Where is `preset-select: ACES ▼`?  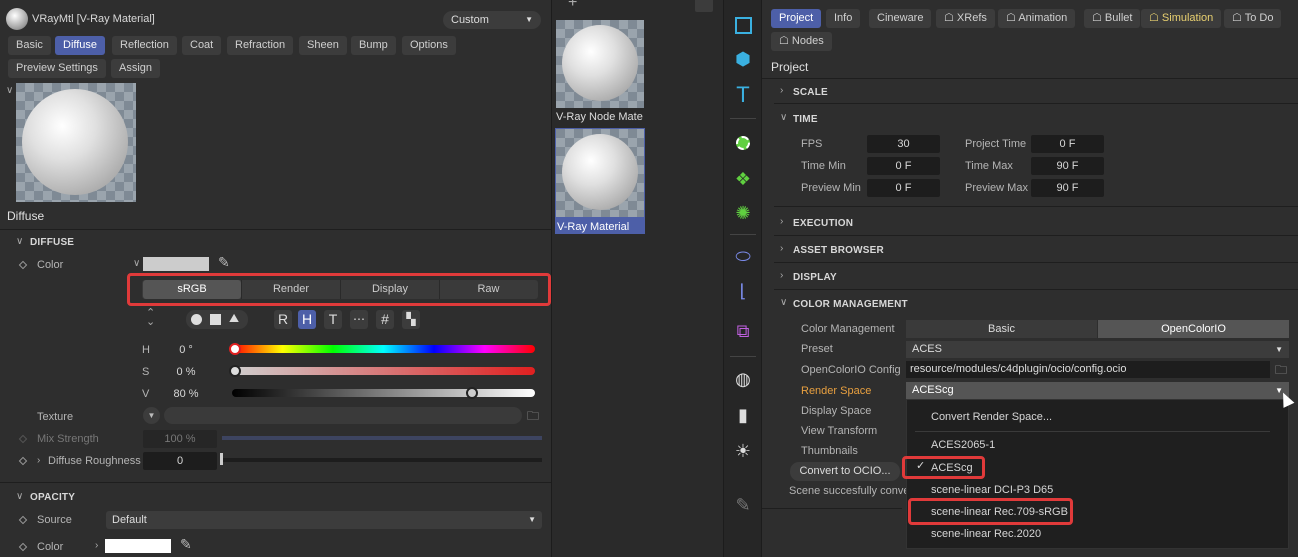
preset-select: ACES ▼ is located at coordinates (1097, 349).